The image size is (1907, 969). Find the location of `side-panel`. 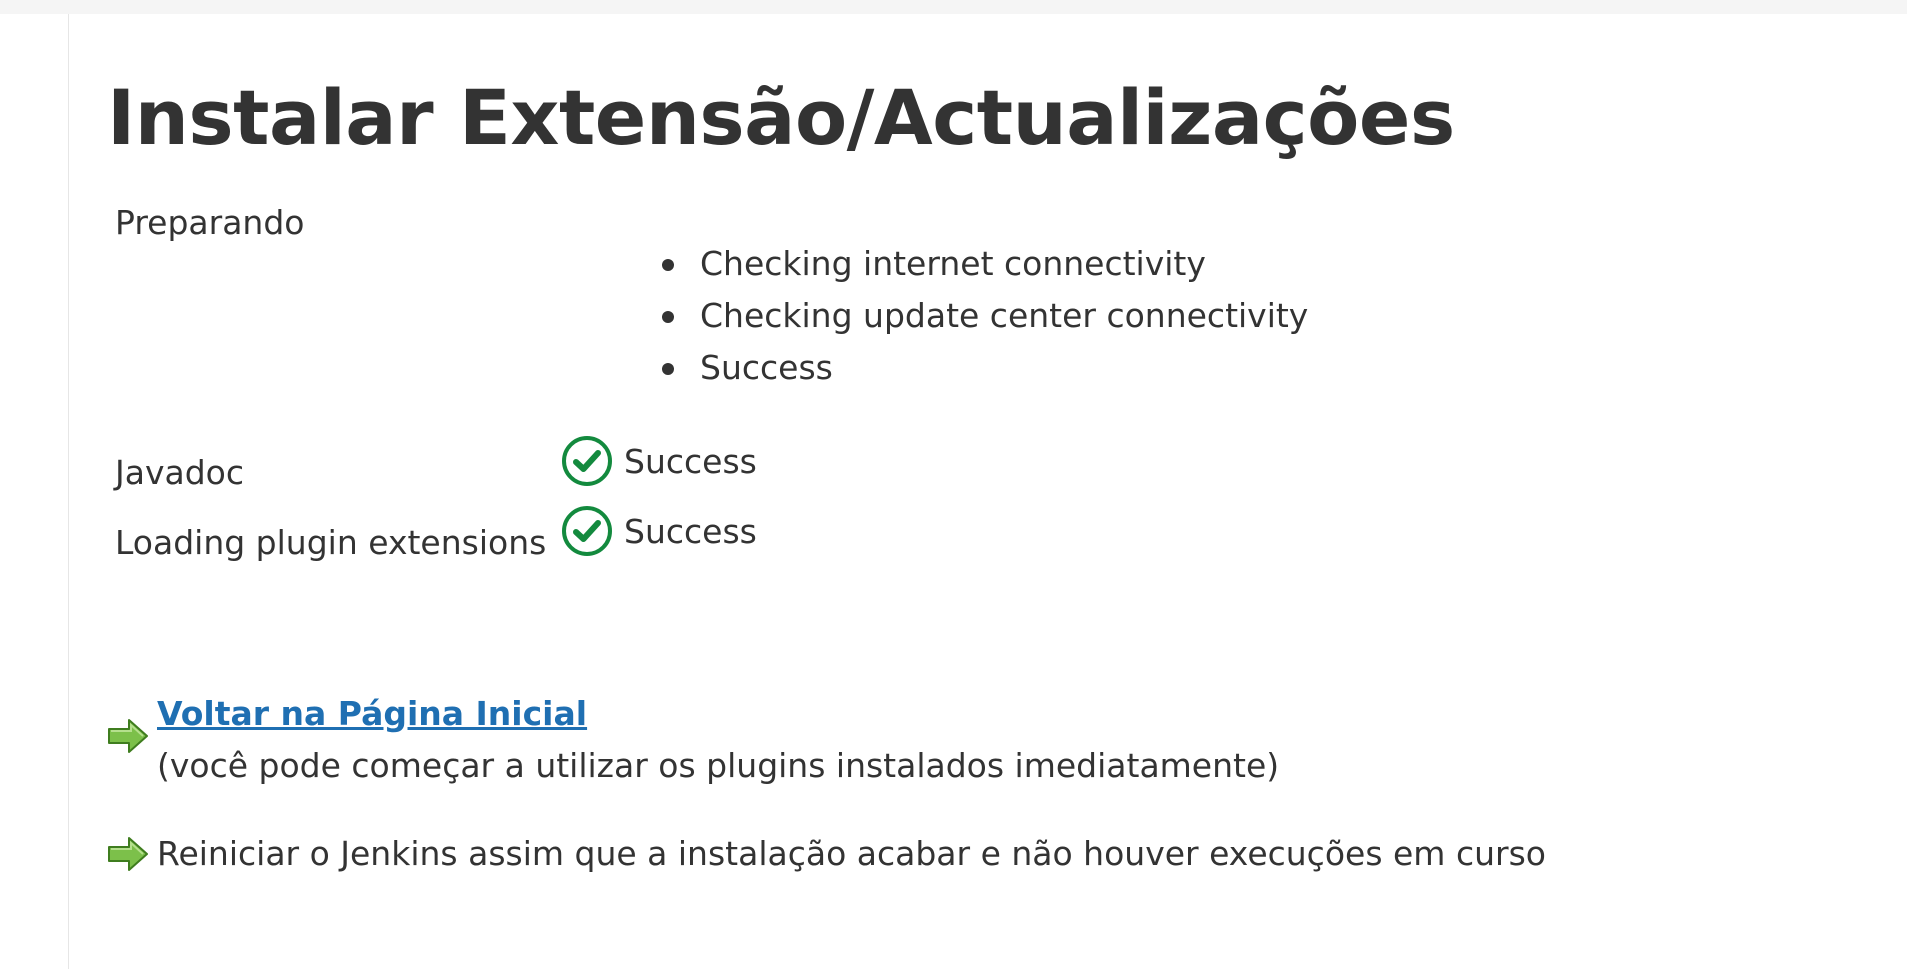

side-panel is located at coordinates (34, 491).